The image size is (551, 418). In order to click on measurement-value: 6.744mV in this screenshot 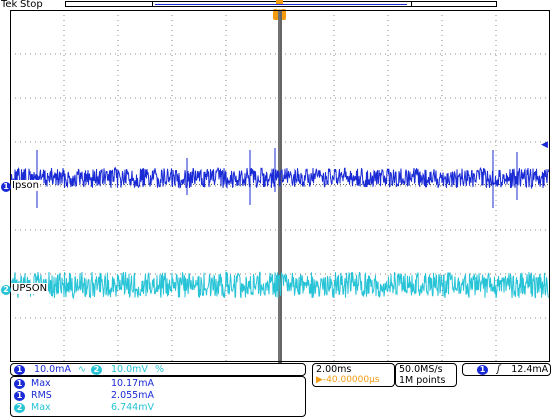, I will do `click(132, 407)`.